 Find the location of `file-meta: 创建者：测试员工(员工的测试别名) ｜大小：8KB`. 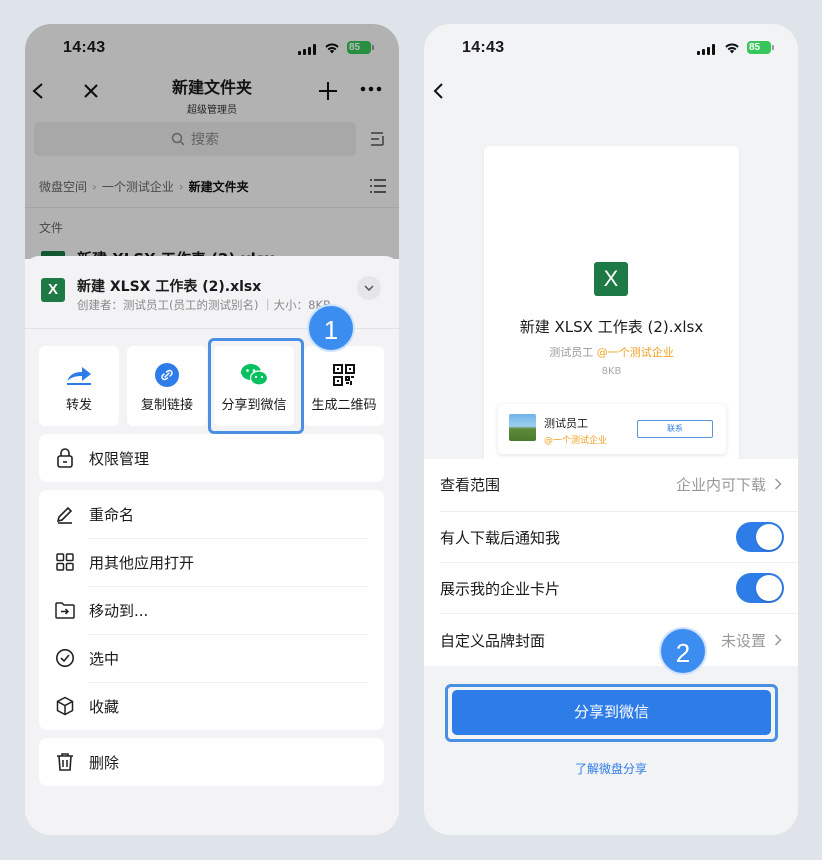

file-meta: 创建者：测试员工(员工的测试别名) ｜大小：8KB is located at coordinates (204, 305).